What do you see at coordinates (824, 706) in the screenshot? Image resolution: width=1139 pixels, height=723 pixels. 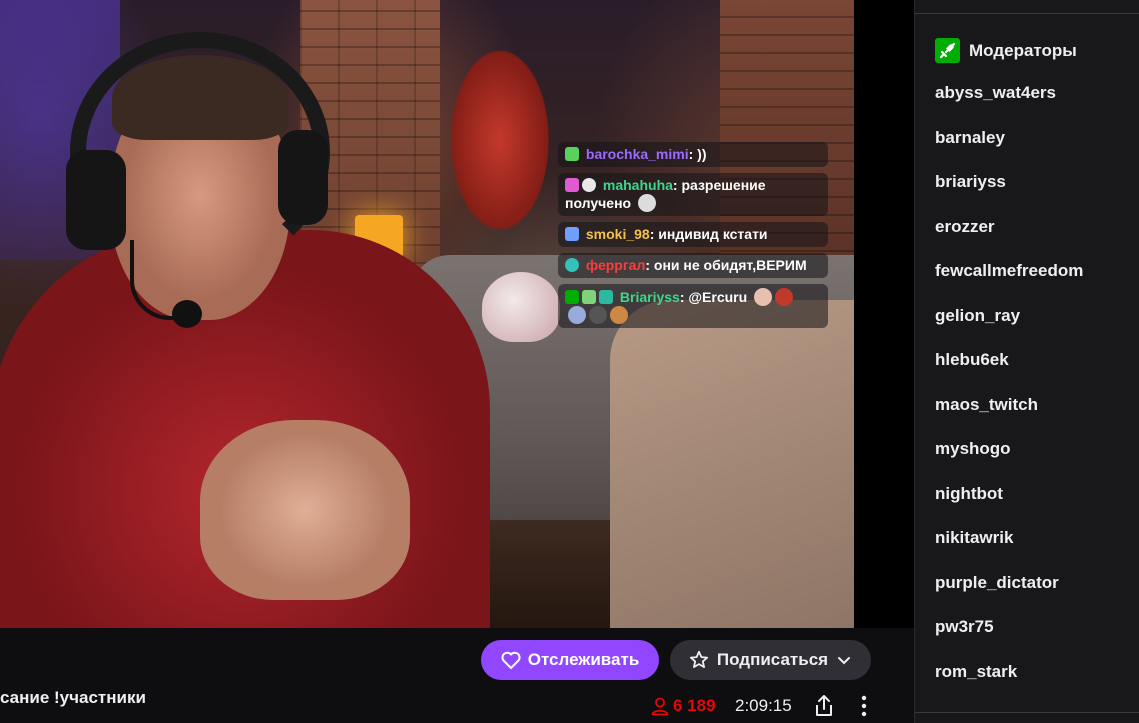 I see `share-icon` at bounding box center [824, 706].